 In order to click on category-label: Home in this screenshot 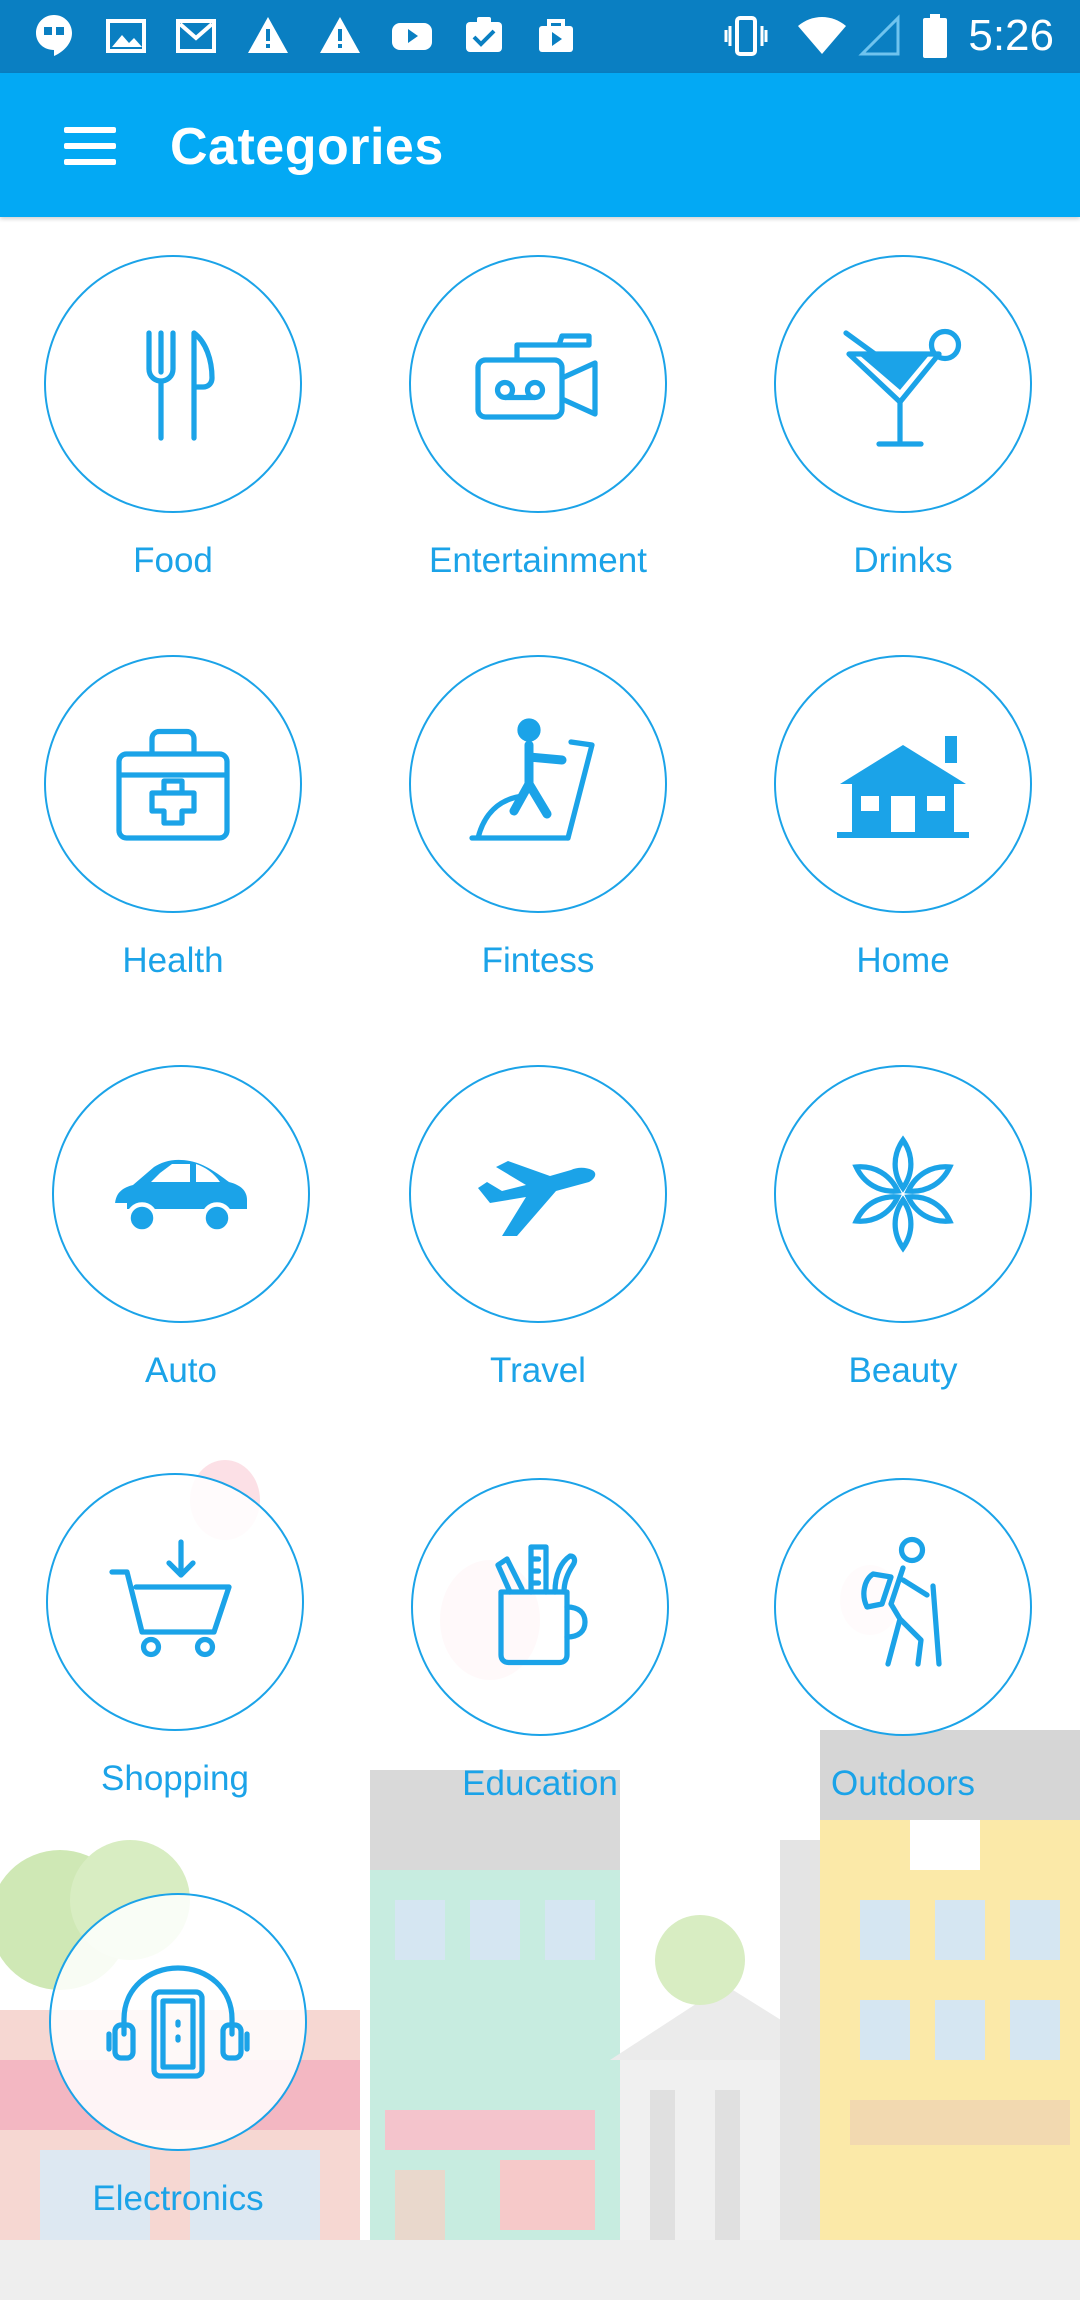, I will do `click(903, 960)`.